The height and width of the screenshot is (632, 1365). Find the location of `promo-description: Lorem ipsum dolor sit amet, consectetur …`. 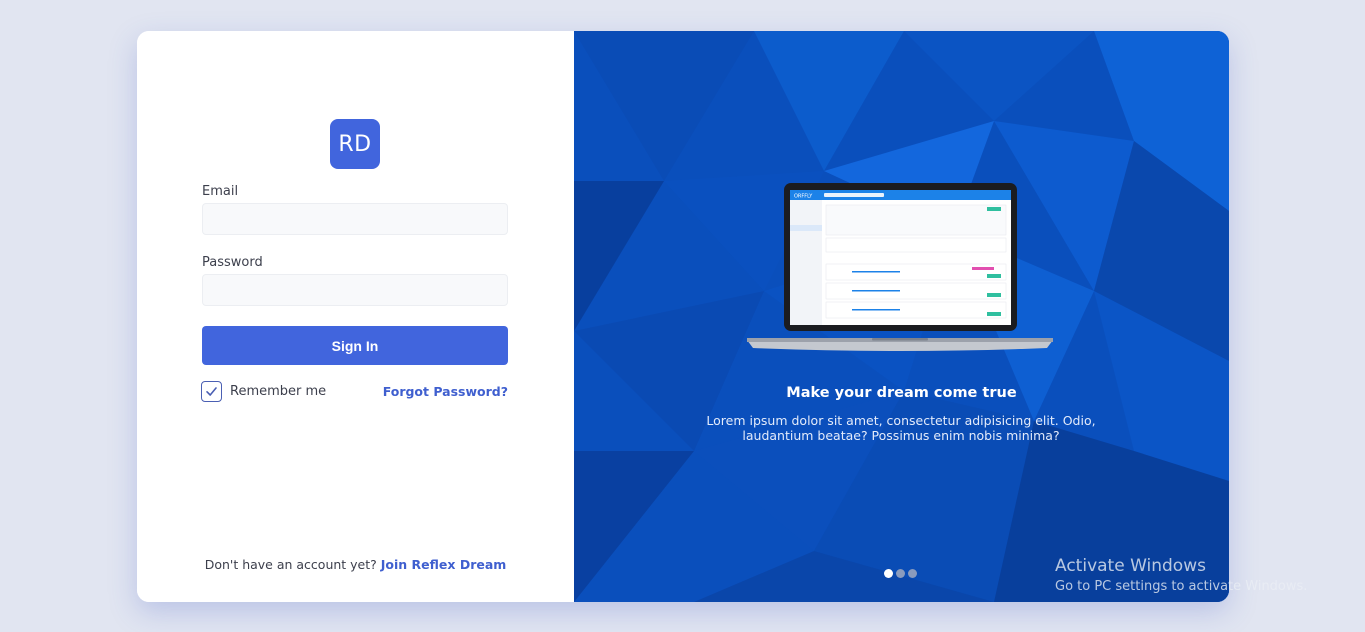

promo-description: Lorem ipsum dolor sit amet, consectetur … is located at coordinates (901, 428).